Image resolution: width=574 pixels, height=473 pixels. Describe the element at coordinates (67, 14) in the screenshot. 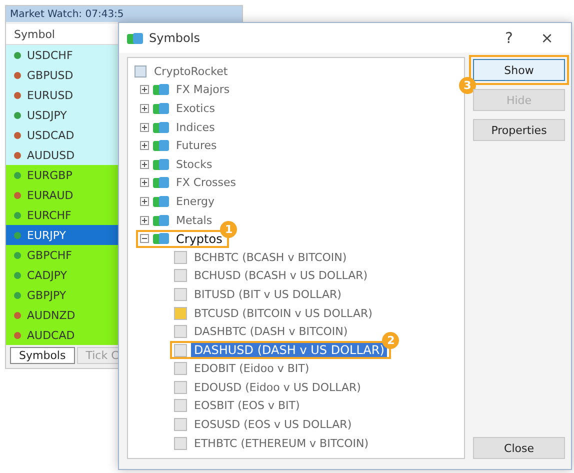

I see `panel-title: Market Watch: 07:43:5` at that location.